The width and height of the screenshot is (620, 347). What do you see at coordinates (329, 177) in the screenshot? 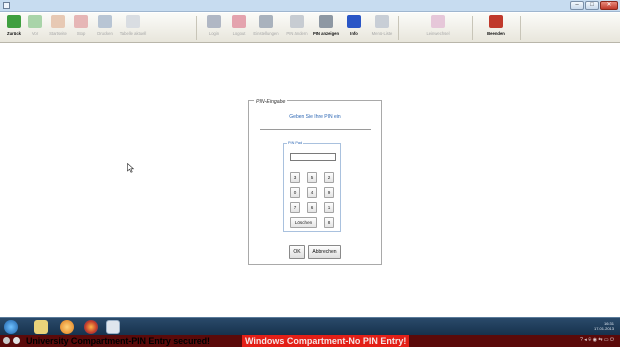
I see `digit-key: 2` at bounding box center [329, 177].